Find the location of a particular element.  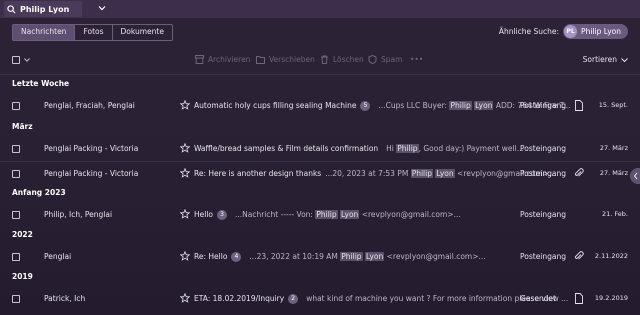

search-input: Philip Lyon is located at coordinates (44, 9).